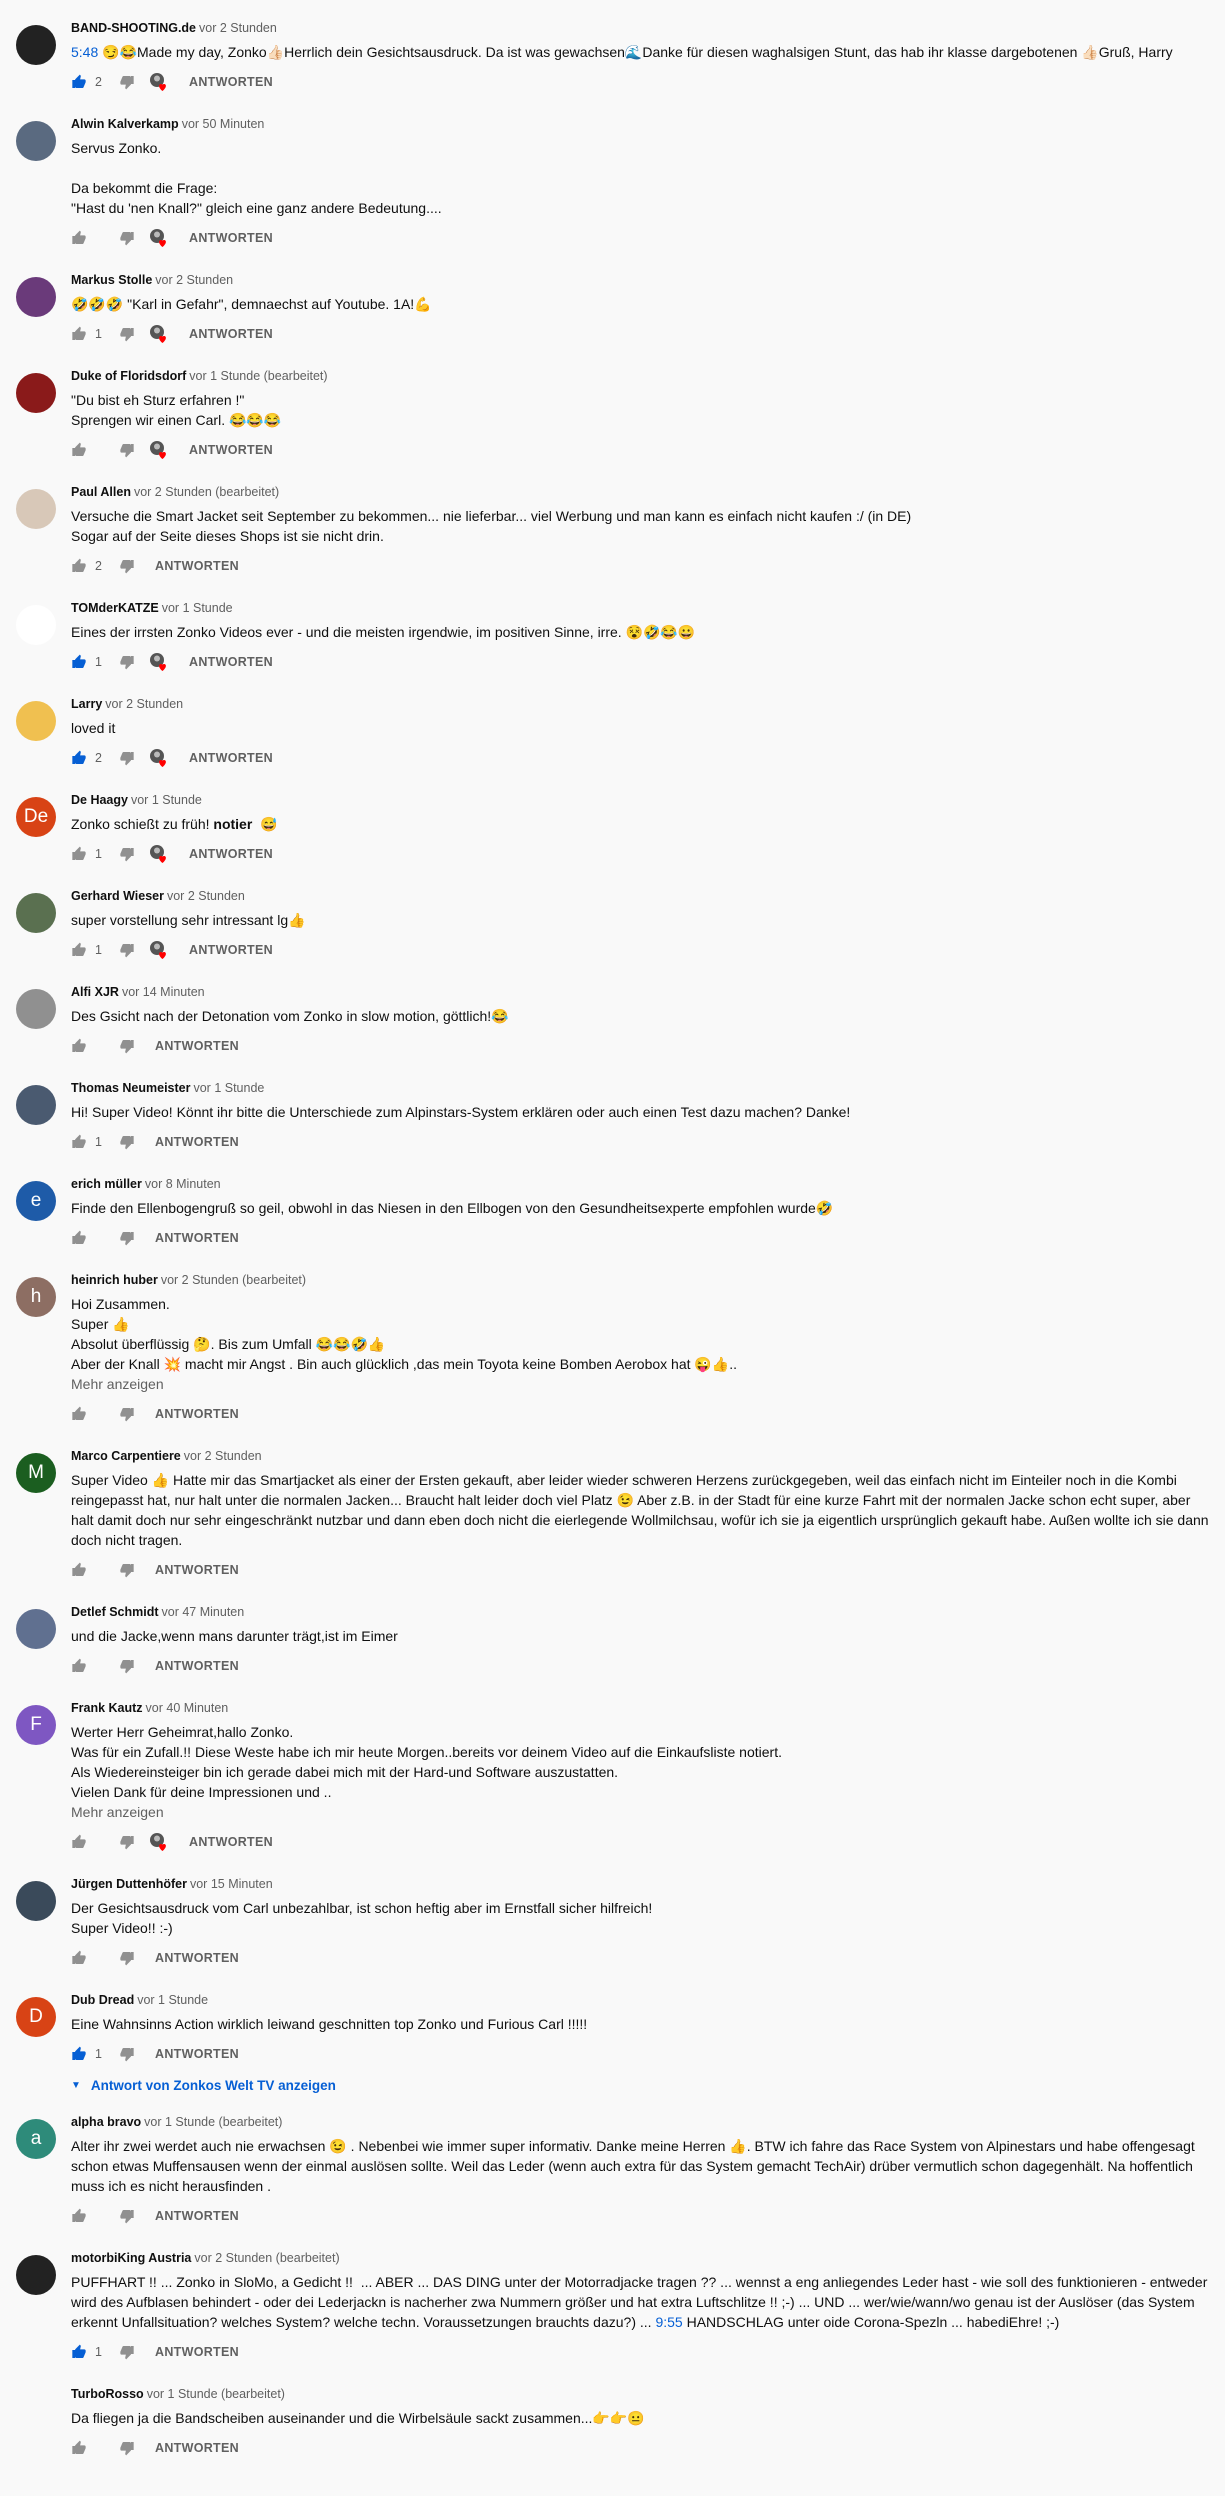  Describe the element at coordinates (101, 492) in the screenshot. I see `author-name: Paul Allen` at that location.